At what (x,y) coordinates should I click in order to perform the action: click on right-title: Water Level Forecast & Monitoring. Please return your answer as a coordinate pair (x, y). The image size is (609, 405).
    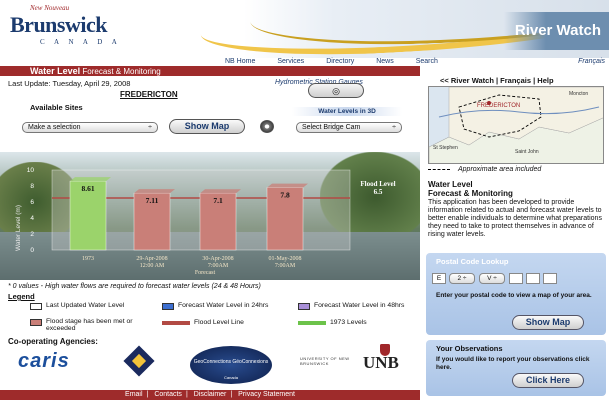
    Looking at the image, I should click on (470, 189).